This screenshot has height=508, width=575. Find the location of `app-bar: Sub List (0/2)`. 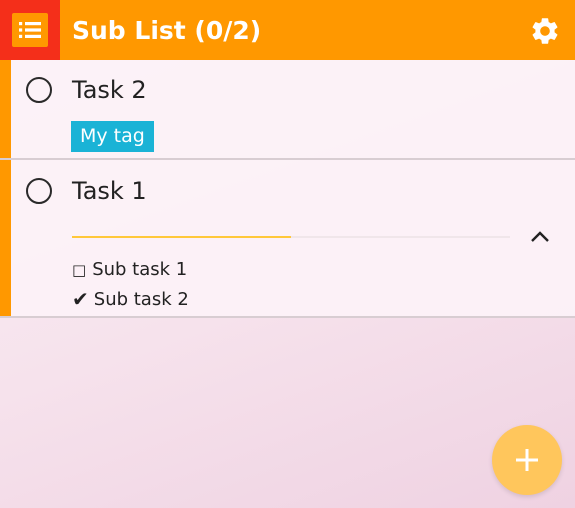

app-bar: Sub List (0/2) is located at coordinates (287, 30).